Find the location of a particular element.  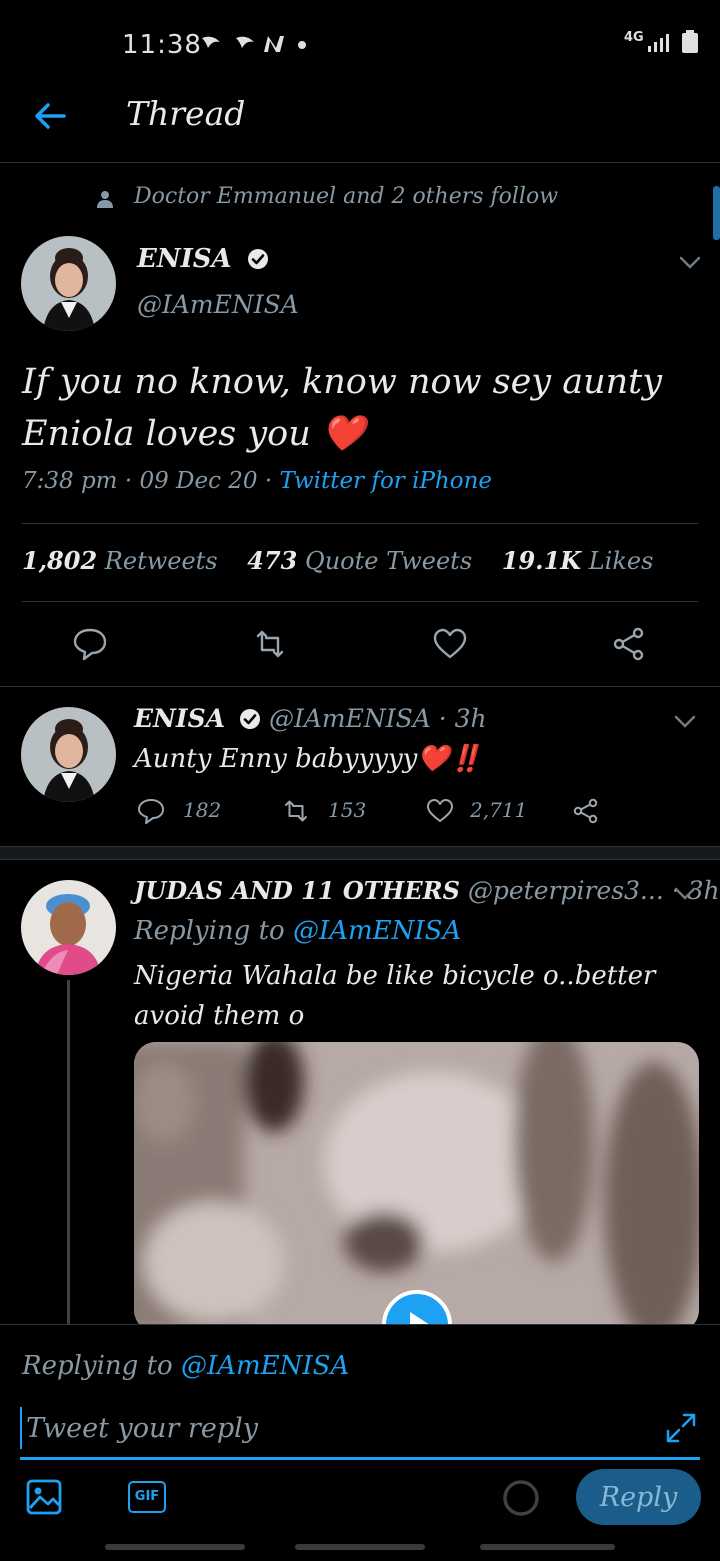

likes-stat: 19.1K Likes is located at coordinates (577, 560).